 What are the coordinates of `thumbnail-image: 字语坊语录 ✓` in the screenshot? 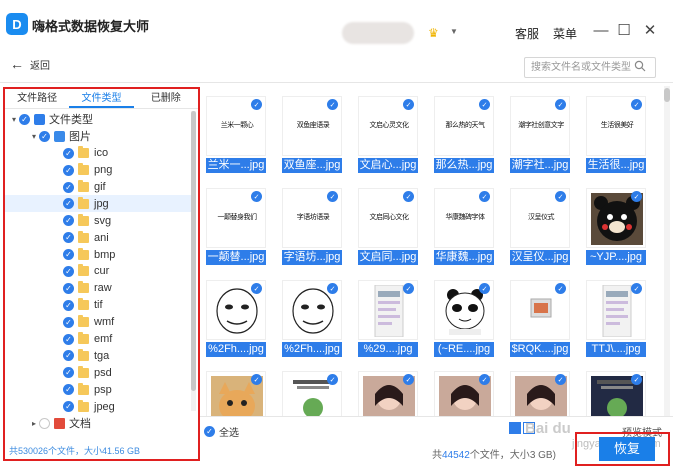 It's located at (312, 218).